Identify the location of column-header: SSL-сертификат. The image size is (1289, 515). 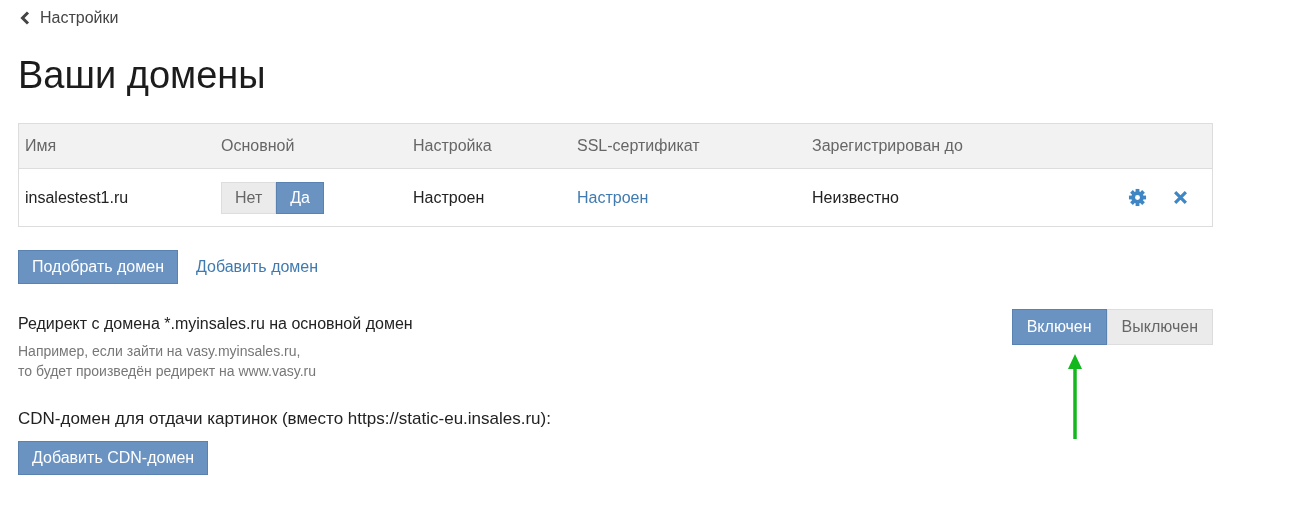
(638, 146).